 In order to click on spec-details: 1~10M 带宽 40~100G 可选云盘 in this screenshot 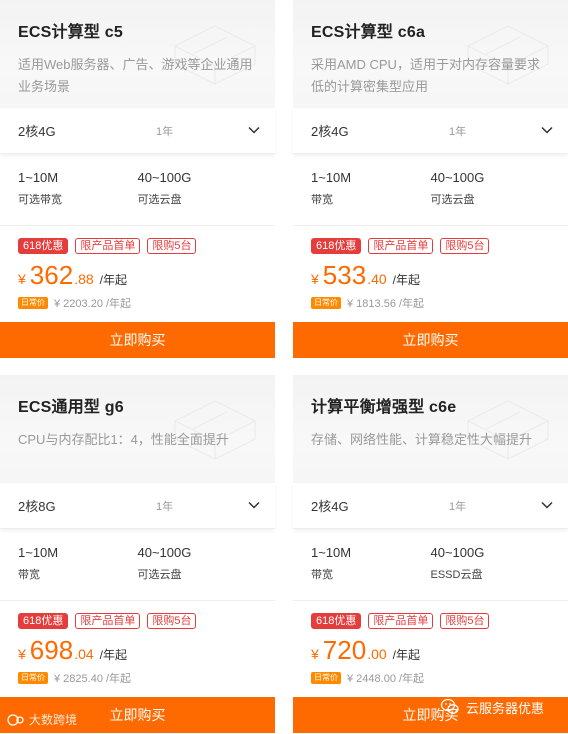, I will do `click(137, 565)`.